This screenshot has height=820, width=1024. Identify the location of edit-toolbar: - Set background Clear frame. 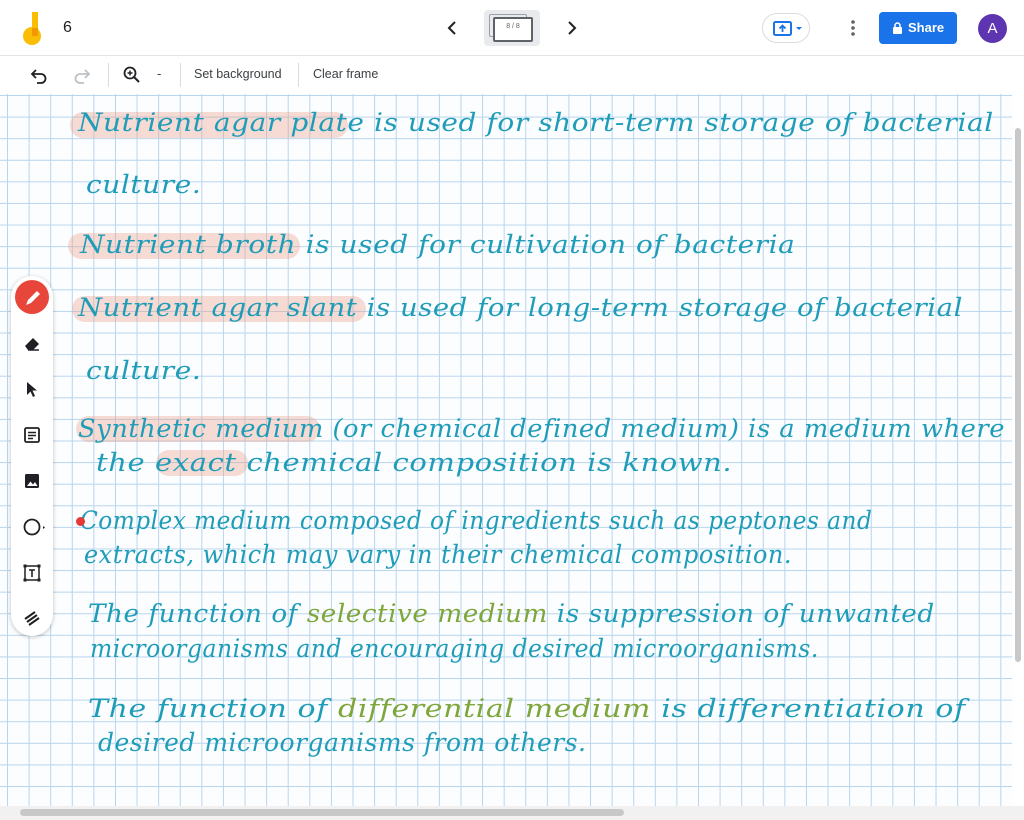
(512, 75).